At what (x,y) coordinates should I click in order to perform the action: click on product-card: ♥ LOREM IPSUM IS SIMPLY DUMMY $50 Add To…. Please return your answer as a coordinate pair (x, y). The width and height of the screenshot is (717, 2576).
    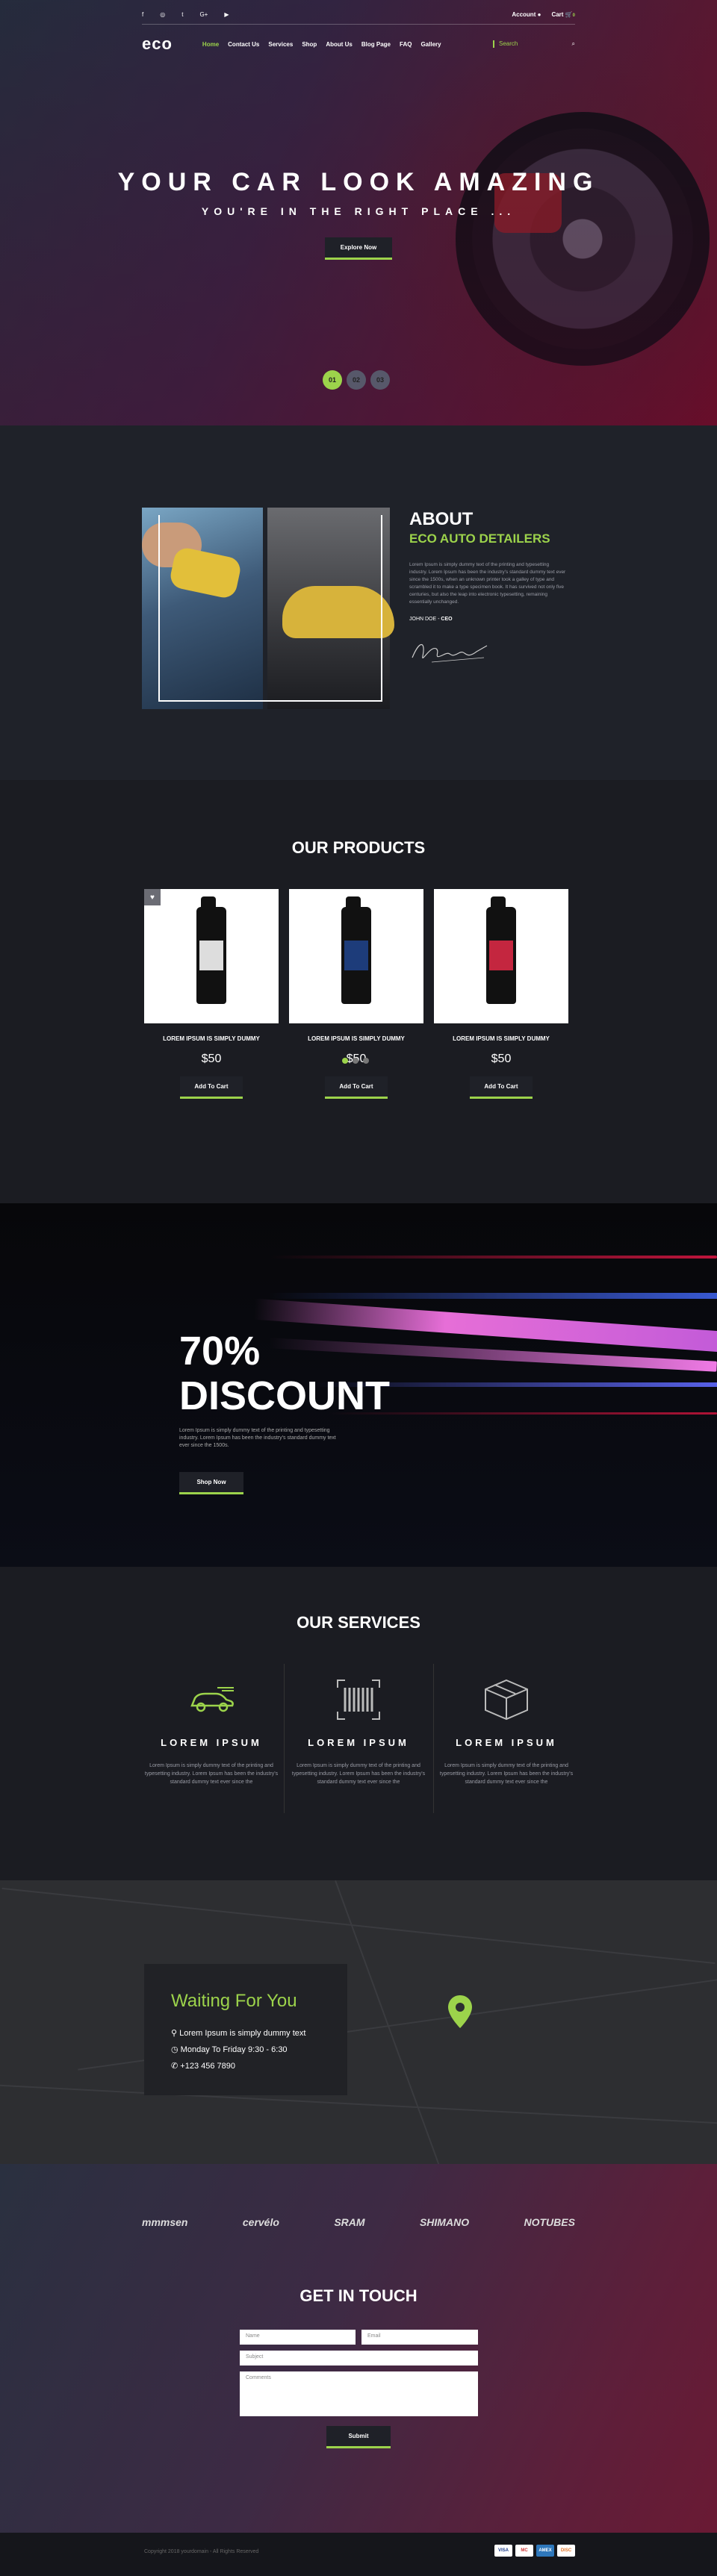
    Looking at the image, I should click on (211, 994).